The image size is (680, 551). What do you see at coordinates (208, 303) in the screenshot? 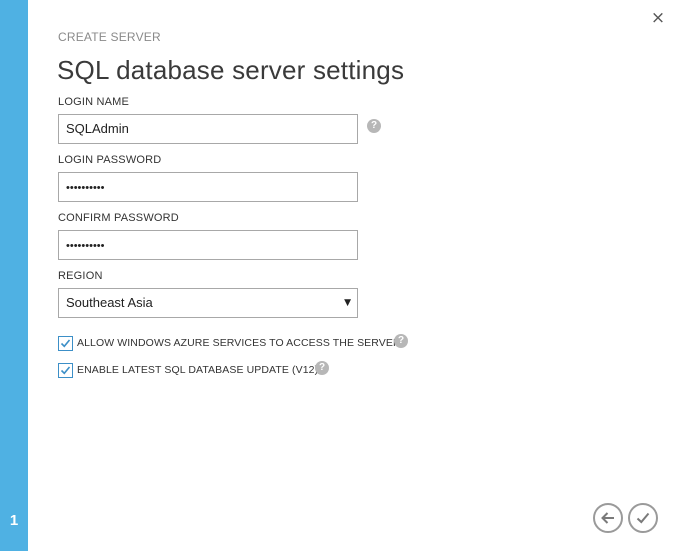
I see `region-select: Southeast Asia ▼` at bounding box center [208, 303].